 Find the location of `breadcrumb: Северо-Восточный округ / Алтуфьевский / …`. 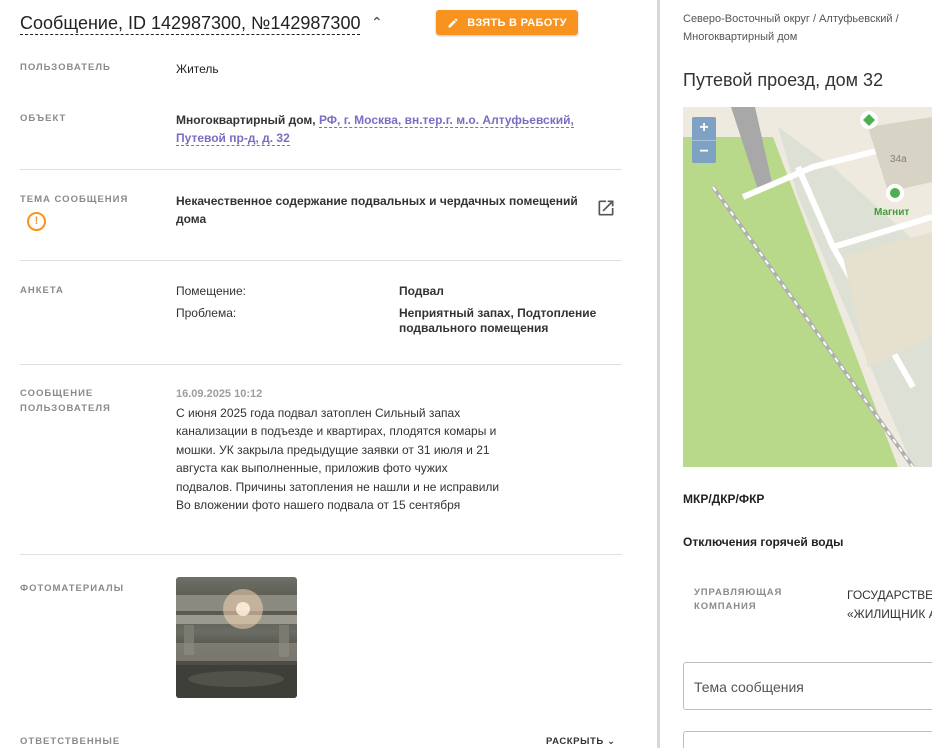

breadcrumb: Северо-Восточный округ / Алтуфьевский / … is located at coordinates (805, 28).